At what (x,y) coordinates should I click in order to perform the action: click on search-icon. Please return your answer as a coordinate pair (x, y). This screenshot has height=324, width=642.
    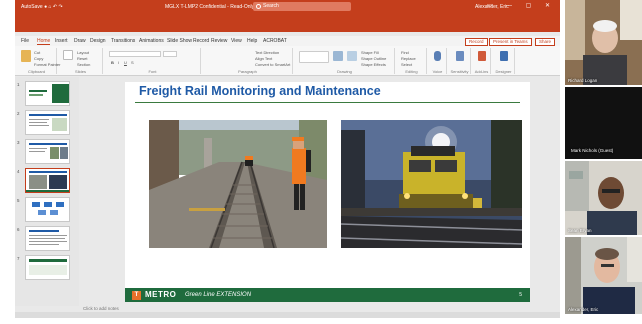
    Looking at the image, I should click on (258, 6).